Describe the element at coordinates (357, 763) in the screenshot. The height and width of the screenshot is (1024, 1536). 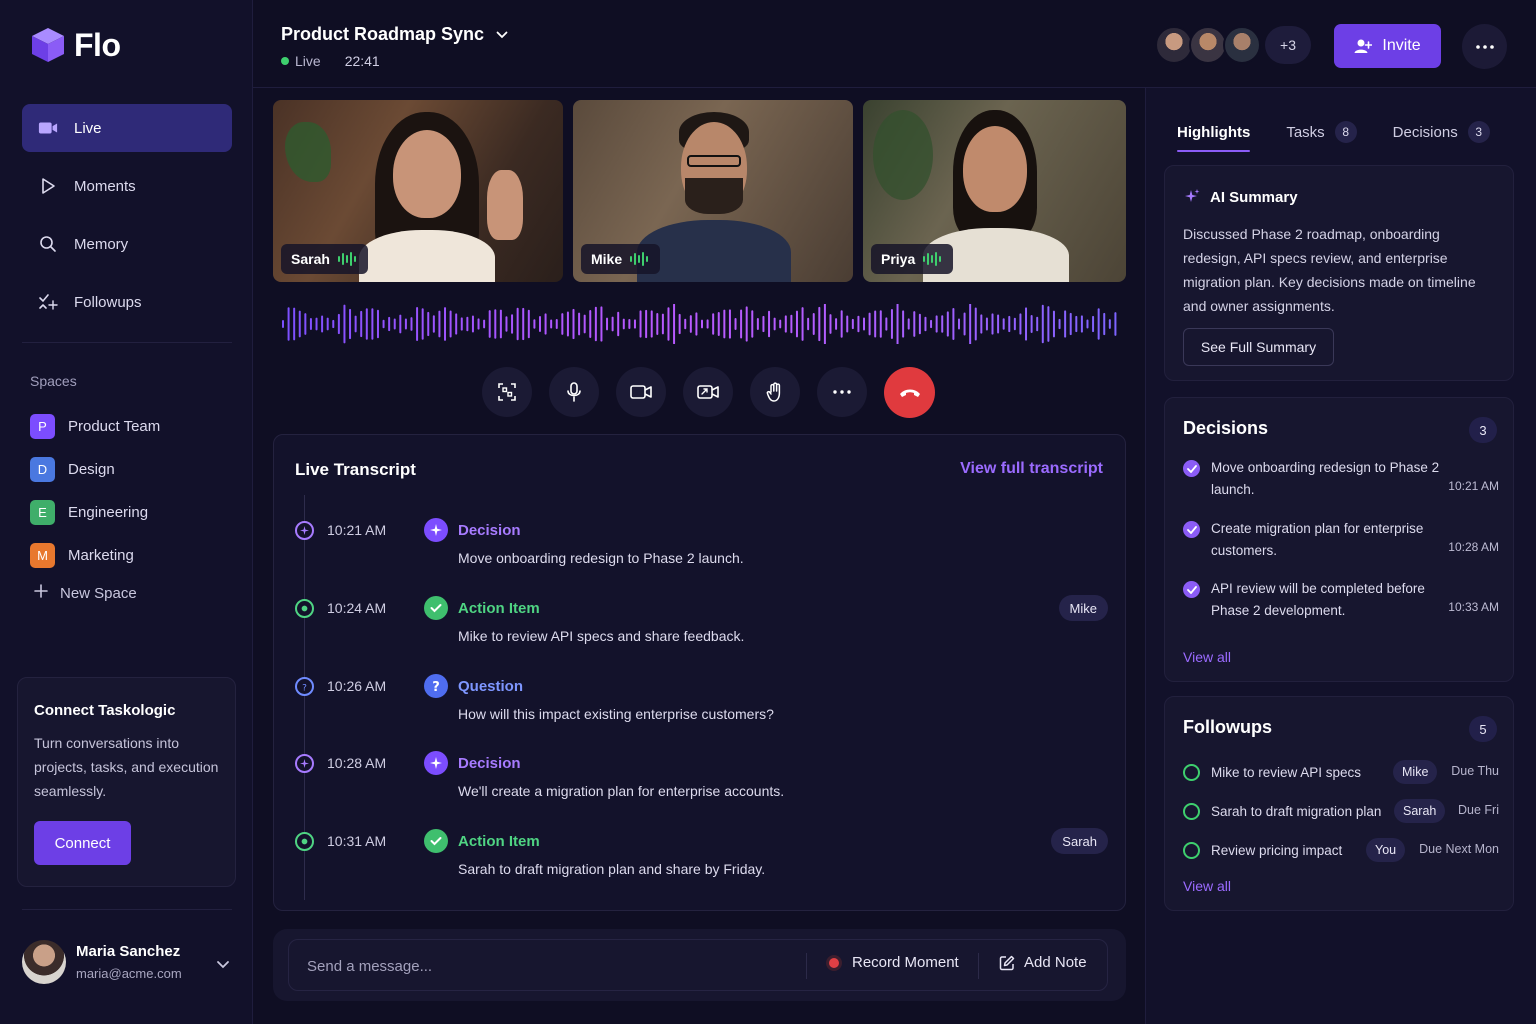
I see `entry-time: 10:28 AM` at that location.